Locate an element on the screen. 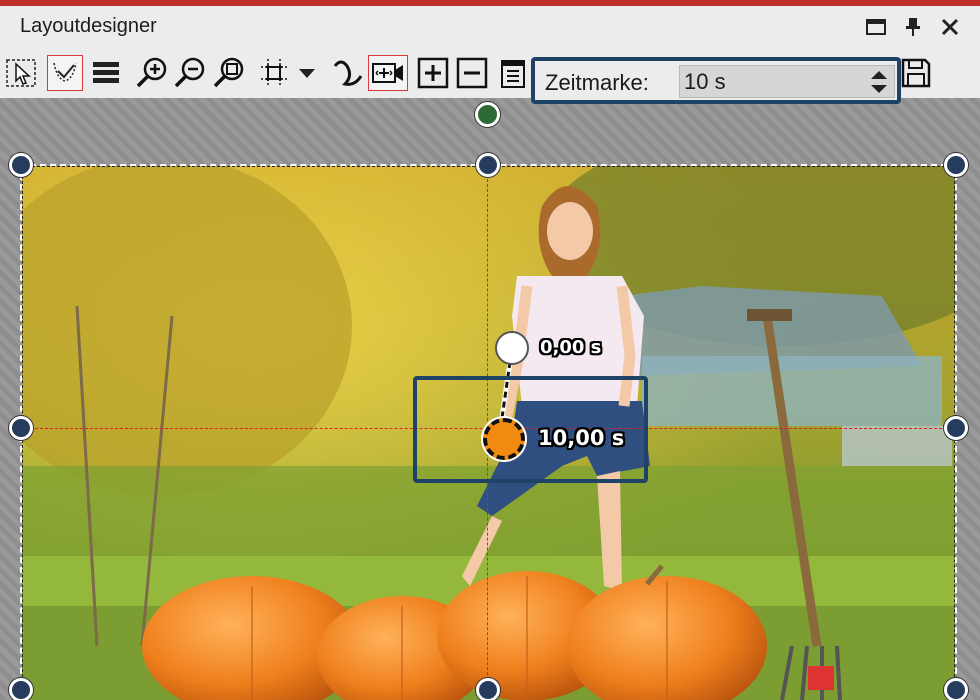  add-button is located at coordinates (433, 73).